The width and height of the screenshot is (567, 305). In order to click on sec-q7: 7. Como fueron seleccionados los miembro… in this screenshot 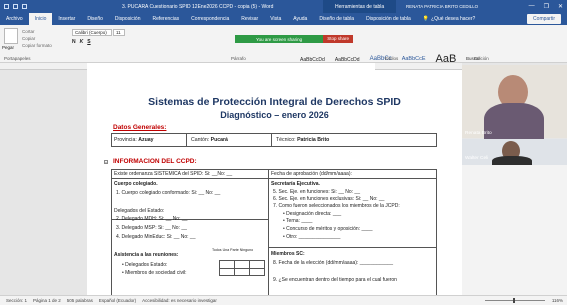, I will do `click(336, 206)`.